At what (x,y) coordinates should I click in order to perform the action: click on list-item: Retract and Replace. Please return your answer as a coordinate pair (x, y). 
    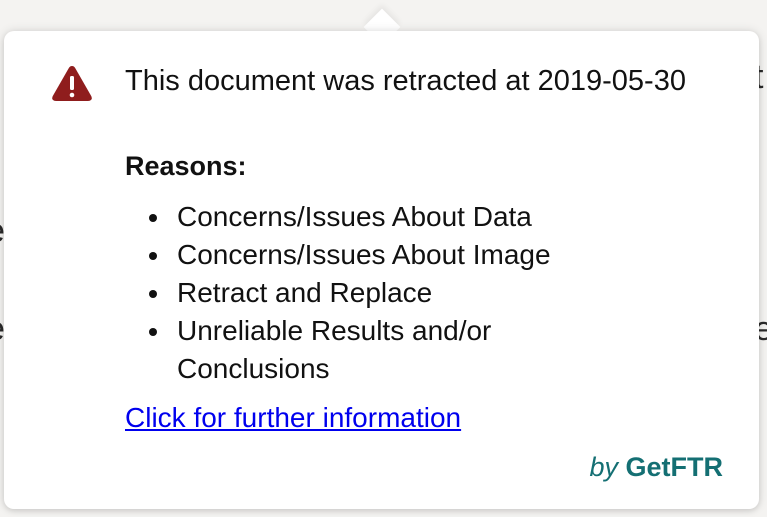
    Looking at the image, I should click on (385, 293).